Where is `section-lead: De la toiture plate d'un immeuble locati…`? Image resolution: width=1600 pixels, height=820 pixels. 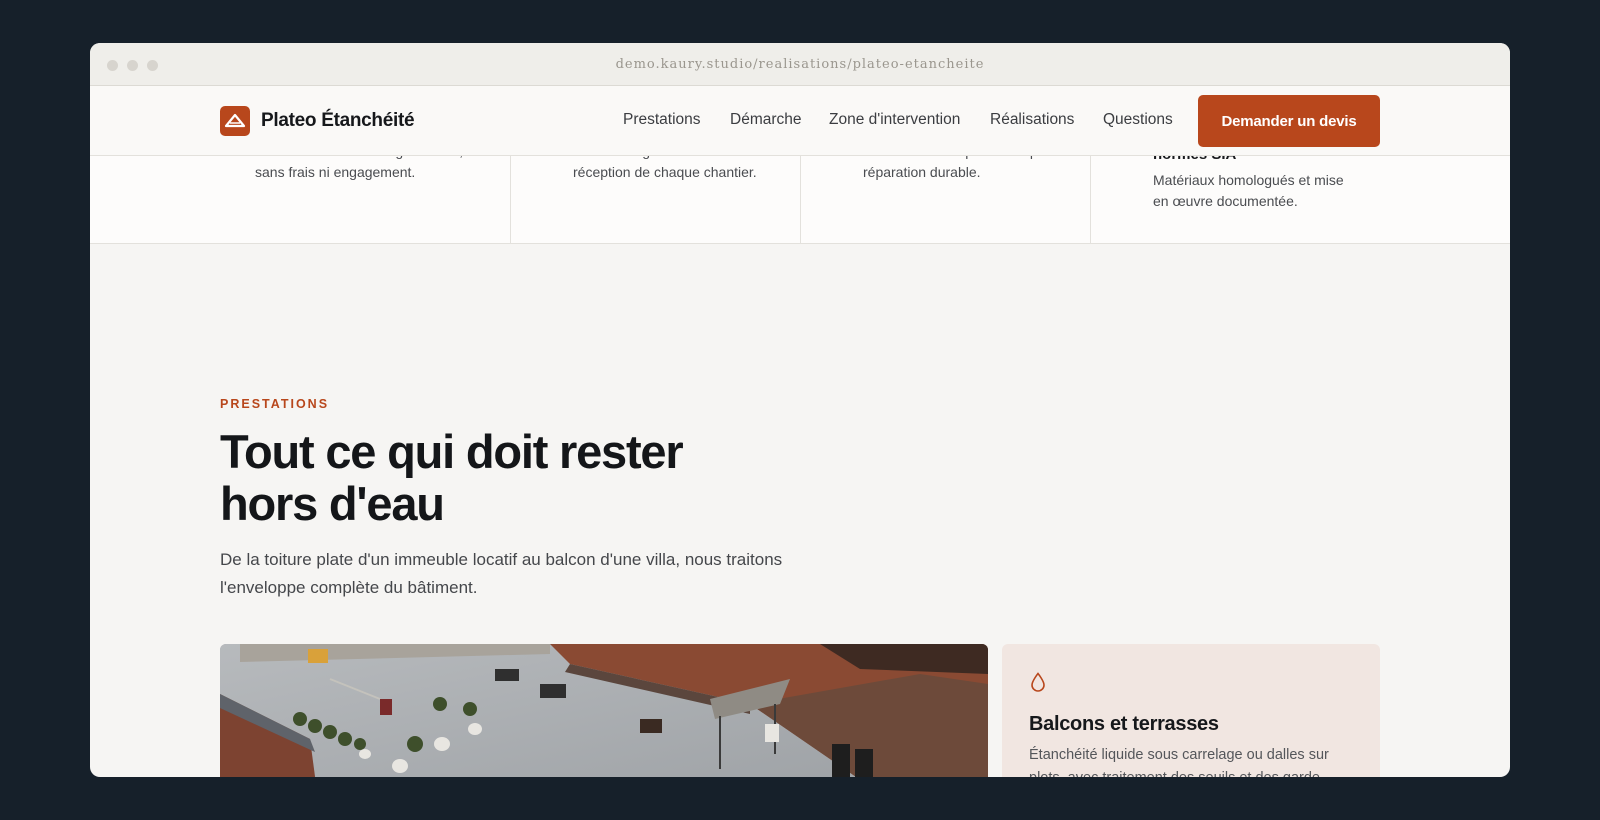 section-lead: De la toiture plate d'un immeuble locati… is located at coordinates (501, 573).